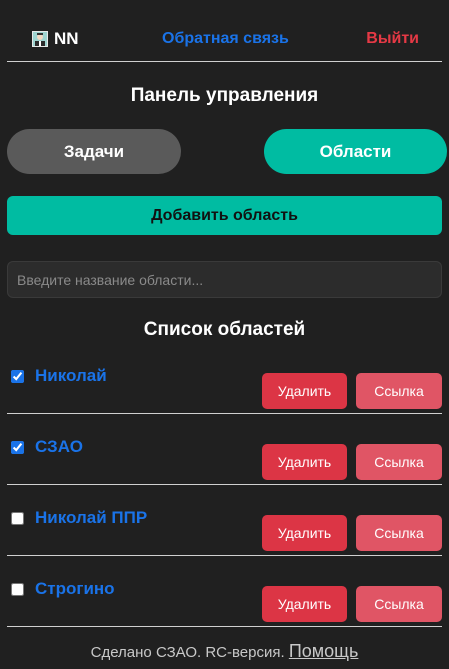 The width and height of the screenshot is (449, 669). Describe the element at coordinates (224, 449) in the screenshot. I see `area-row: СЗАО Удалить Ссылка` at that location.